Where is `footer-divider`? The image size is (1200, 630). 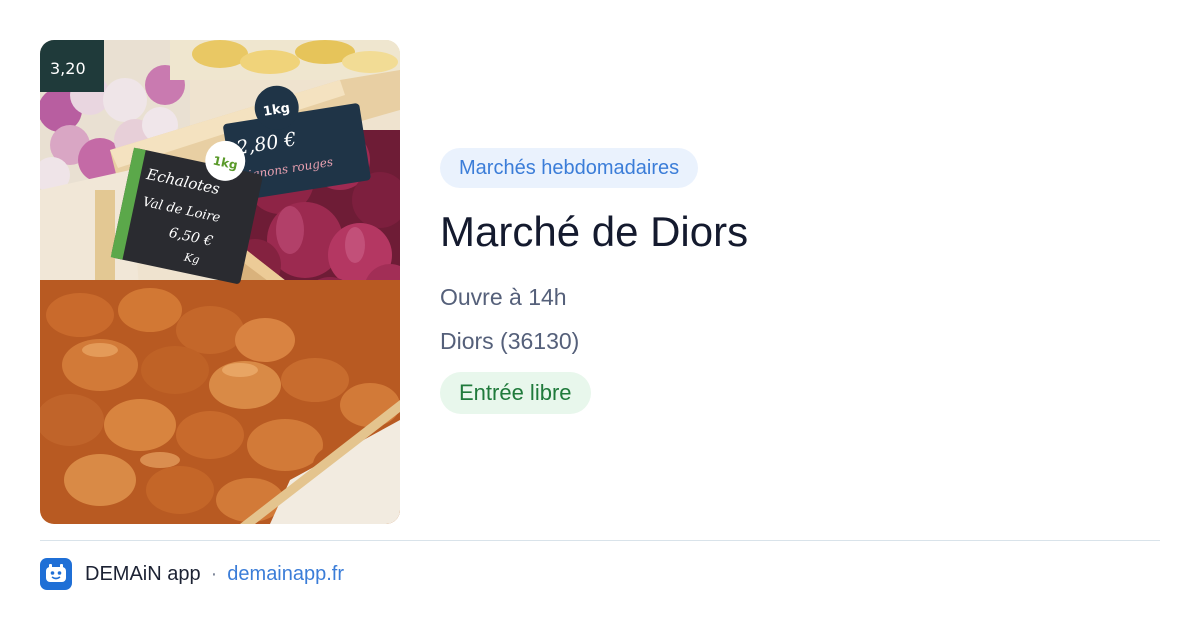
footer-divider is located at coordinates (600, 540).